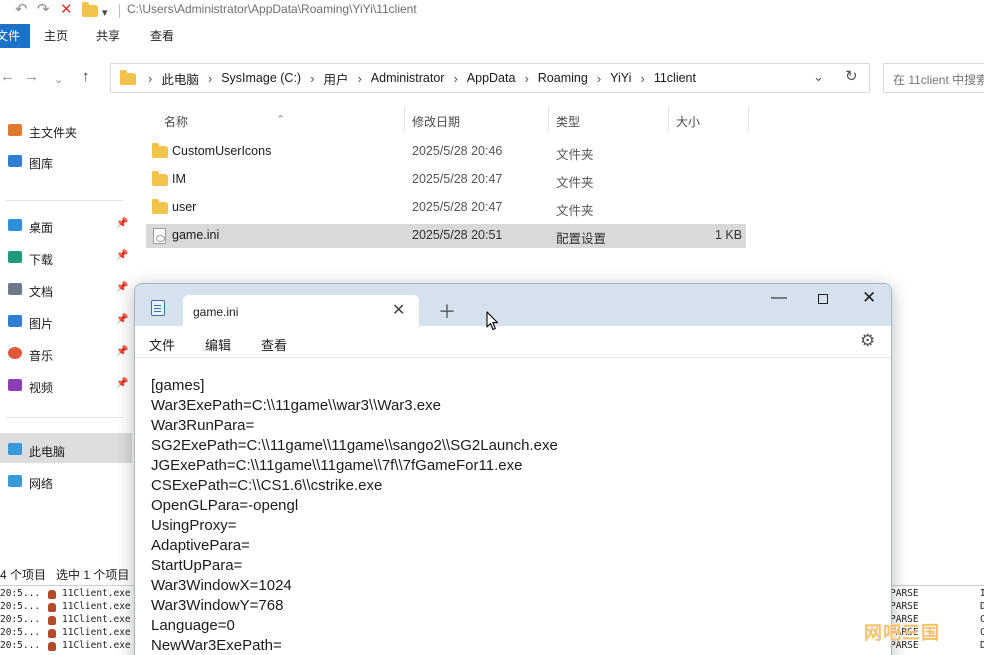 Image resolution: width=984 pixels, height=655 pixels. What do you see at coordinates (446, 152) in the screenshot?
I see `file-row: CustomUserIcons 2025/5/28 20:46 文件夹` at bounding box center [446, 152].